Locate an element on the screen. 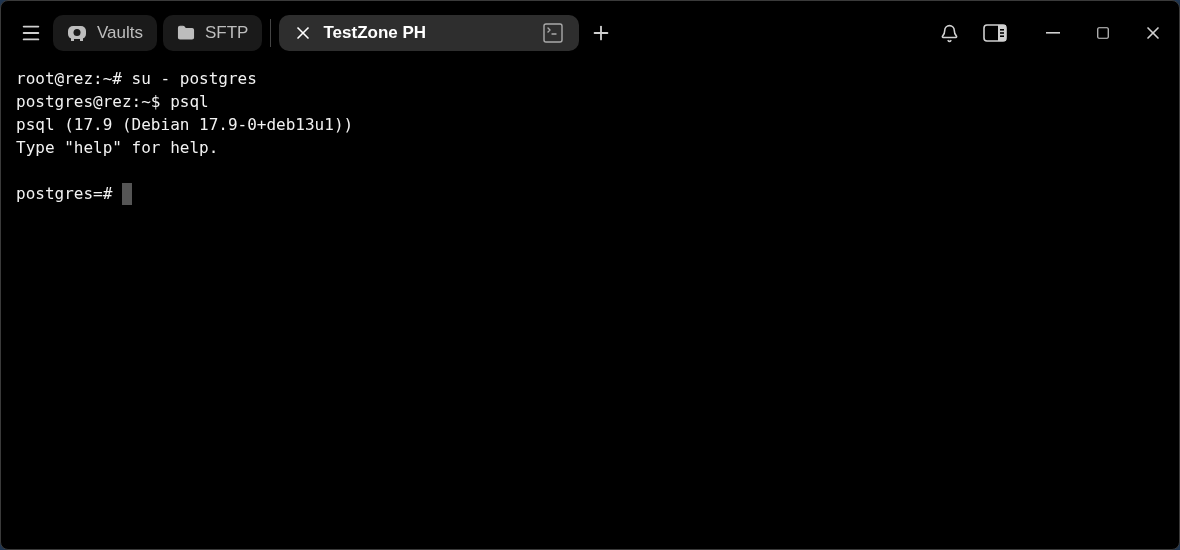 The image size is (1180, 550). folder-icon is located at coordinates (186, 33).